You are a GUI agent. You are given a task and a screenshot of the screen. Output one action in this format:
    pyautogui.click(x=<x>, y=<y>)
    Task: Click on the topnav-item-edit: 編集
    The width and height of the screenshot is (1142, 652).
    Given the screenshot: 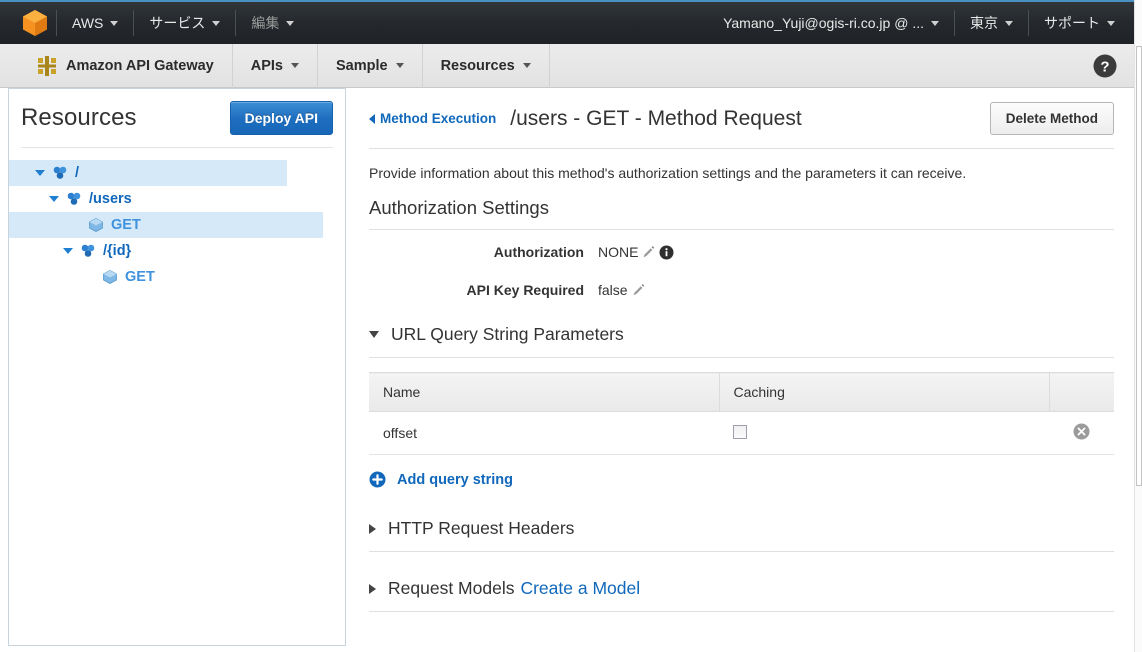 What is the action you would take?
    pyautogui.click(x=272, y=23)
    